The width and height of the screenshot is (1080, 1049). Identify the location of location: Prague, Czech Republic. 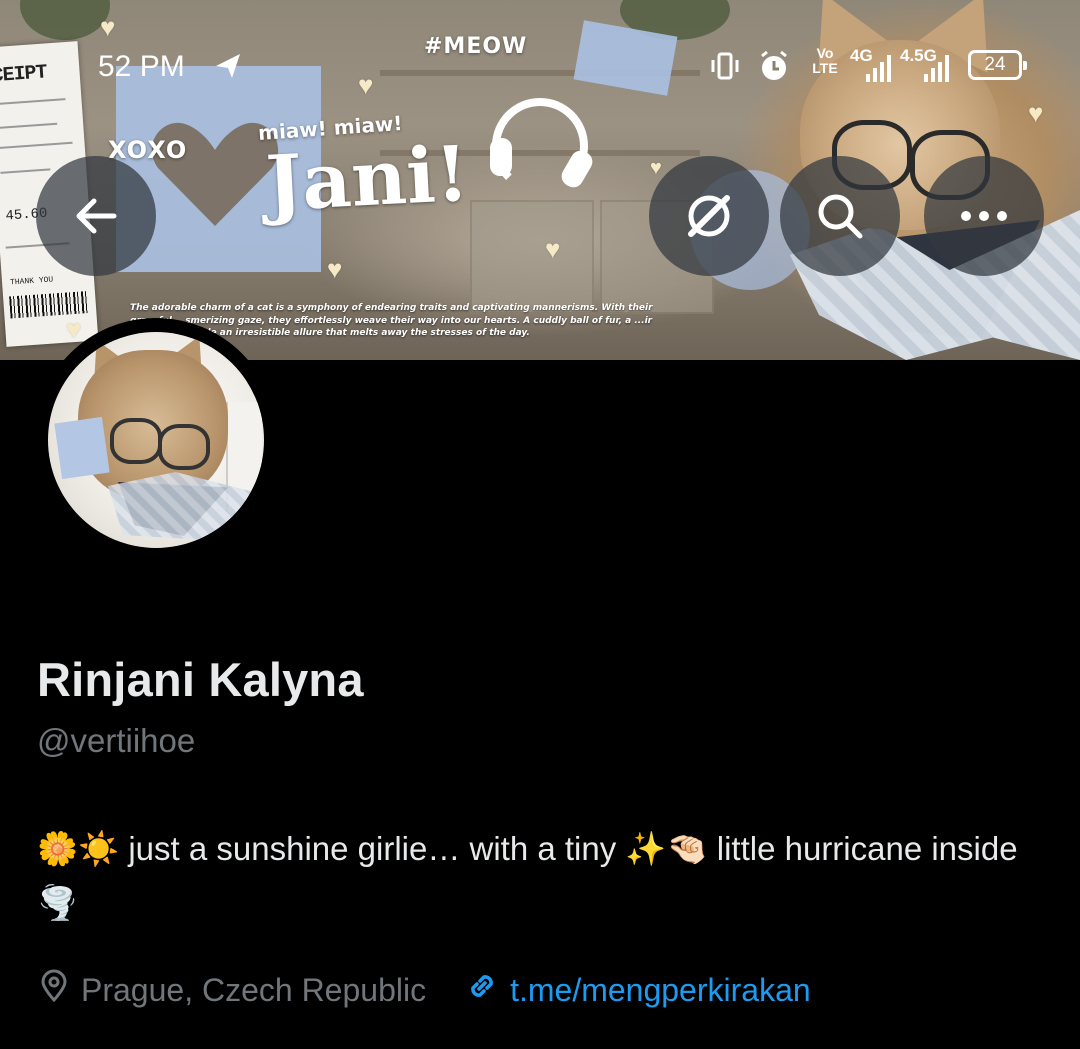
(231, 990).